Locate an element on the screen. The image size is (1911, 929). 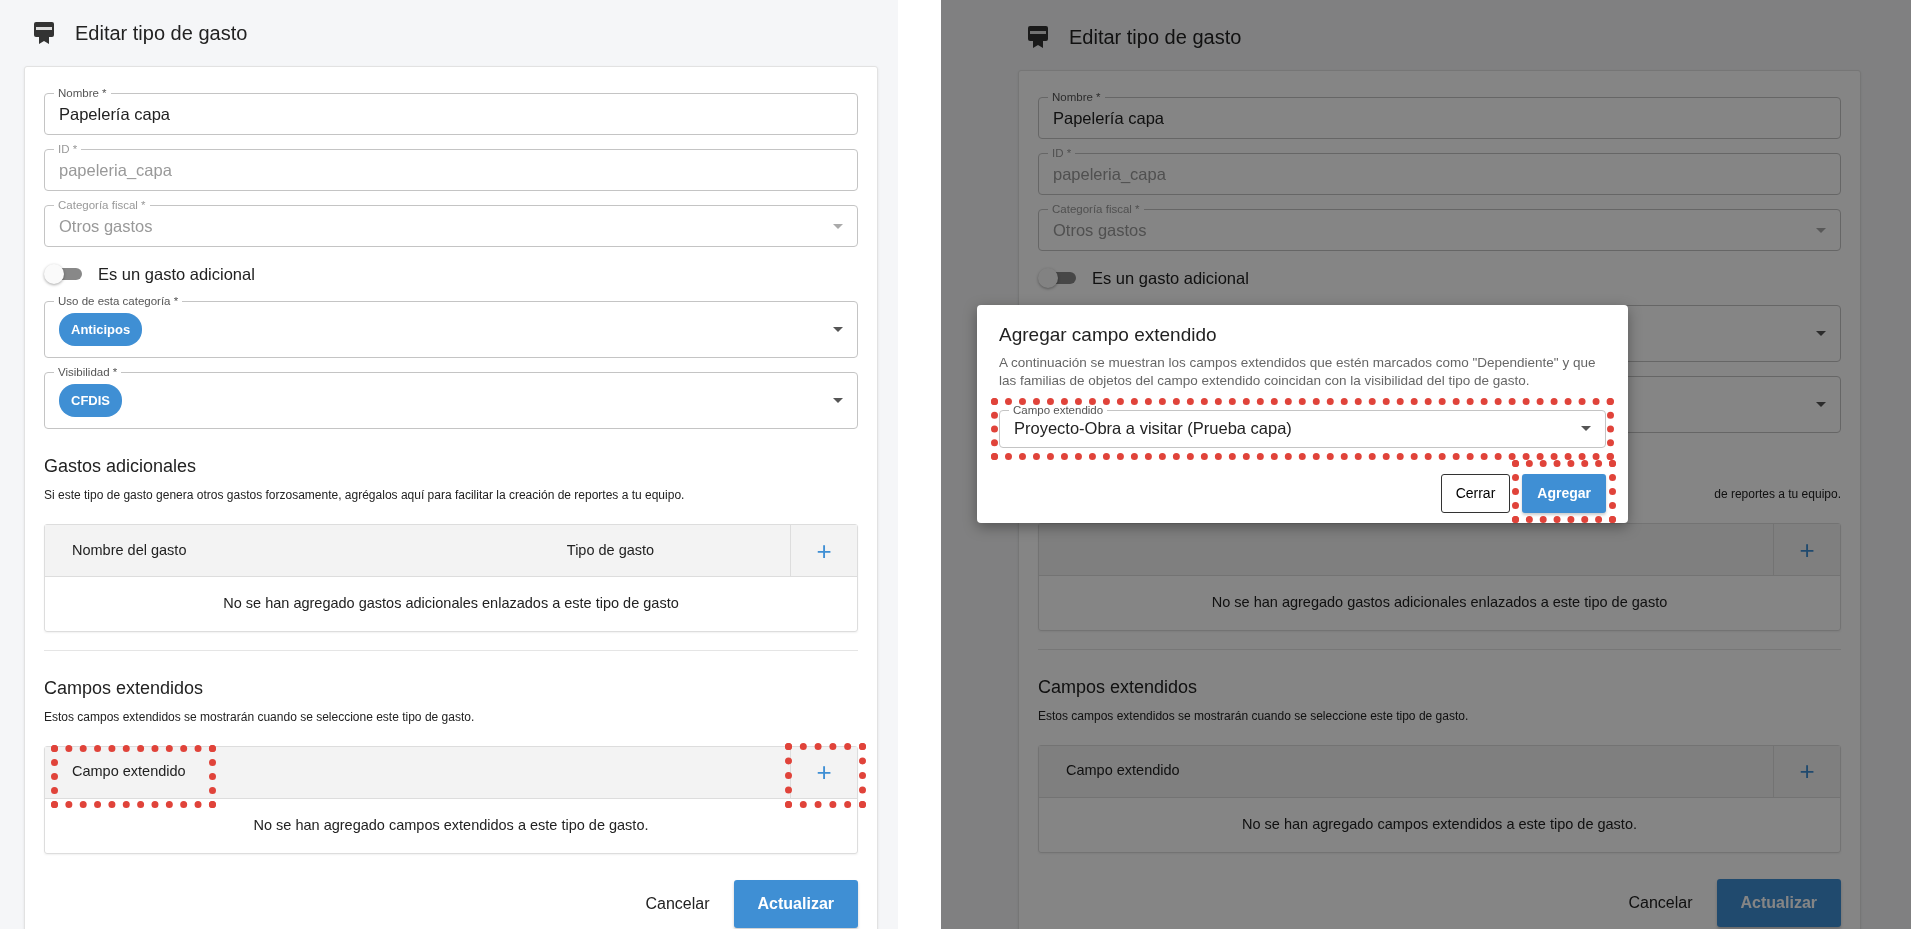
column-header: Nombre del gasto is located at coordinates (129, 550).